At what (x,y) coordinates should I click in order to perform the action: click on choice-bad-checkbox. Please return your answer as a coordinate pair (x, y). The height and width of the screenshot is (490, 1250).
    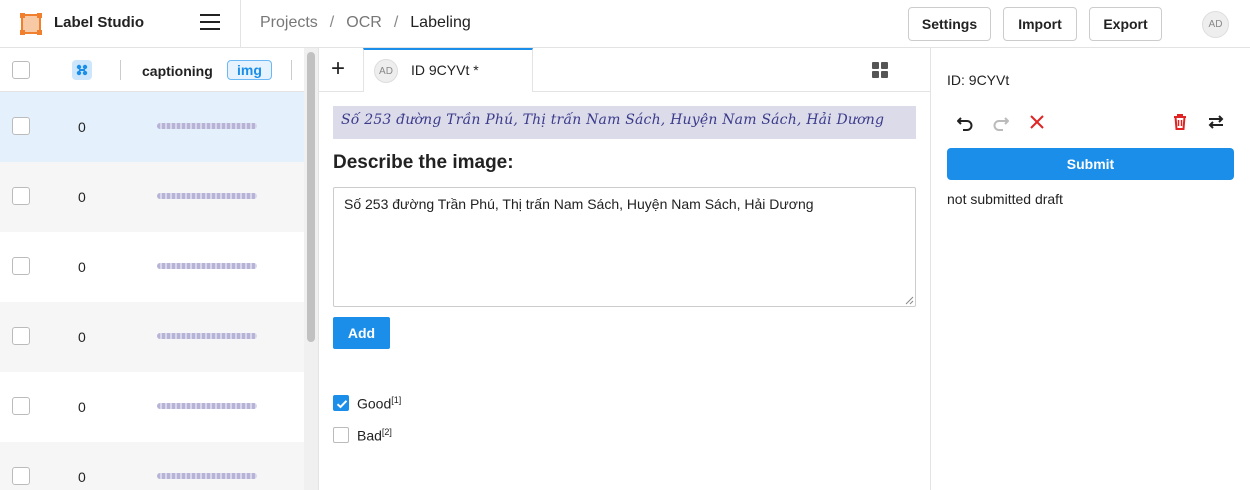
    Looking at the image, I should click on (341, 435).